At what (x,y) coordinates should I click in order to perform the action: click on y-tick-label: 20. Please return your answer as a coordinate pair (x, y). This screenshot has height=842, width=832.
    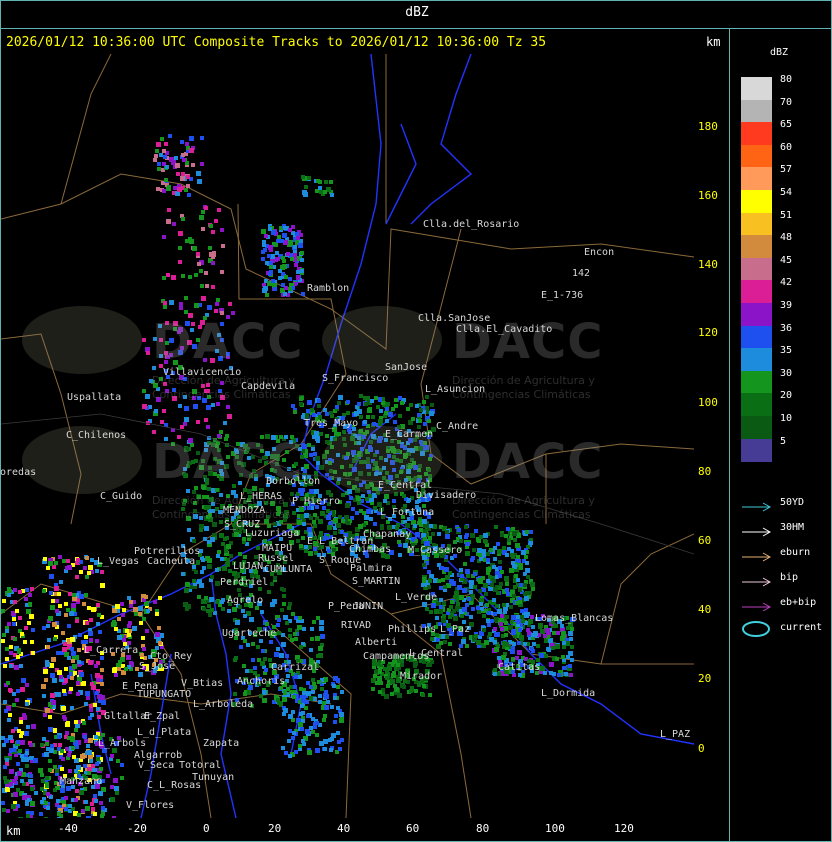
    Looking at the image, I should click on (705, 678).